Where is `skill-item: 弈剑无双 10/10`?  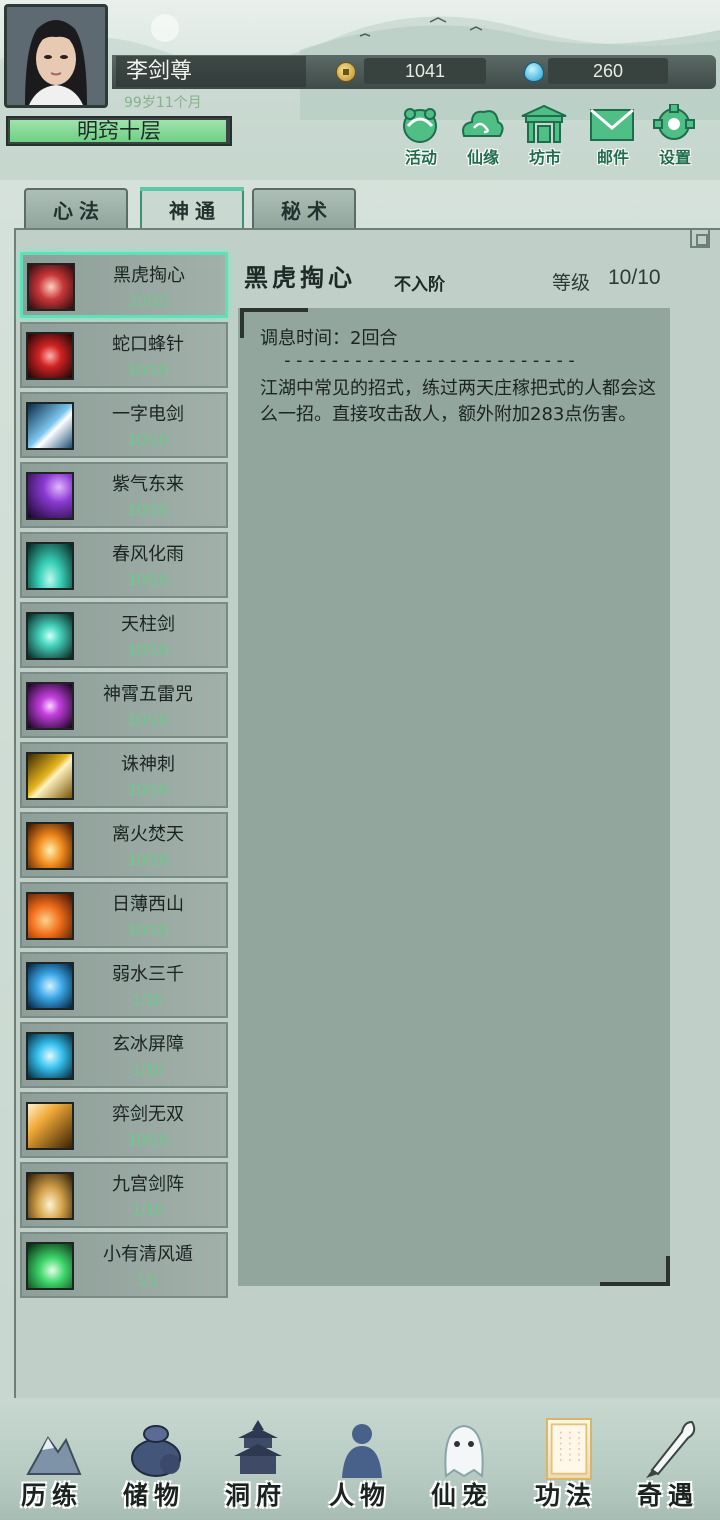 skill-item: 弈剑无双 10/10 is located at coordinates (124, 1125).